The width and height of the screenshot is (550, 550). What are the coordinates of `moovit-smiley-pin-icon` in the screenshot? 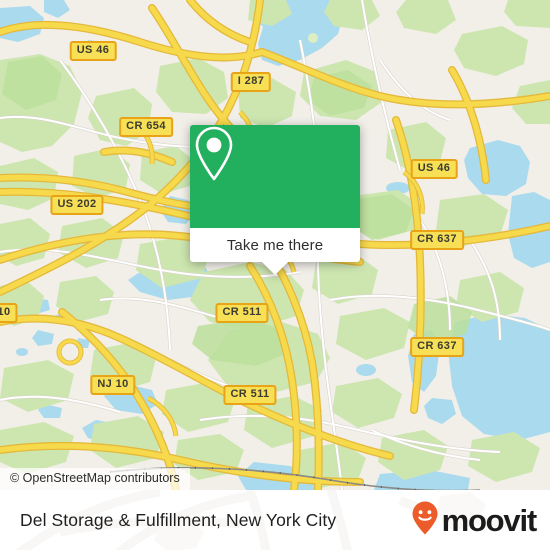 It's located at (425, 520).